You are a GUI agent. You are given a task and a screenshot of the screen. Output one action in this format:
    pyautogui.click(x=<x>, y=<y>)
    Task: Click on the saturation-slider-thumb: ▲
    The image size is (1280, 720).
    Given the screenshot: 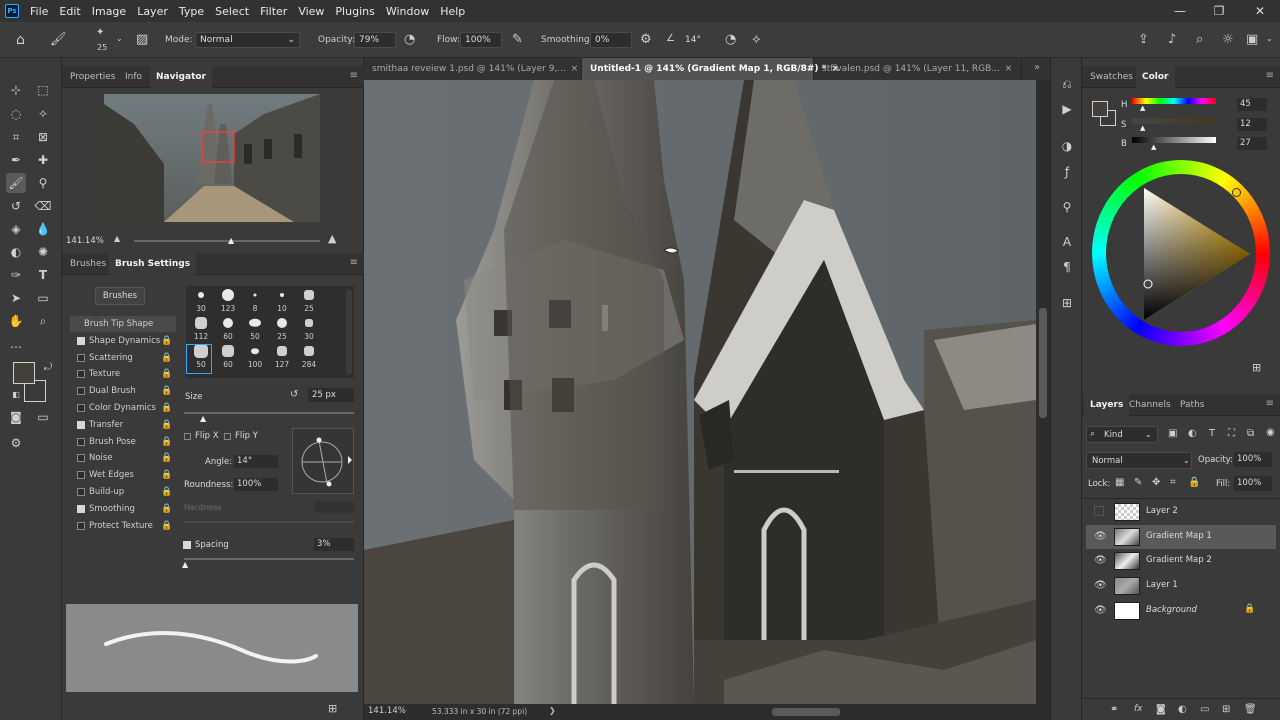 What is the action you would take?
    pyautogui.click(x=1142, y=128)
    